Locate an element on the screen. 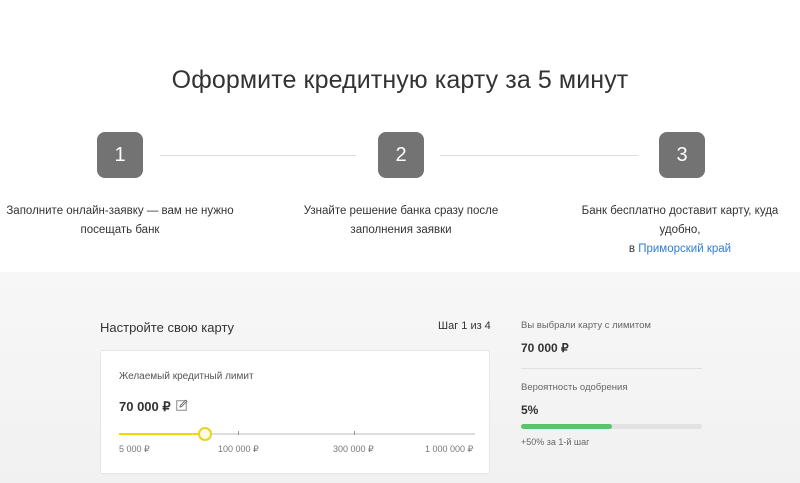  step-badge-1: 1 is located at coordinates (120, 155).